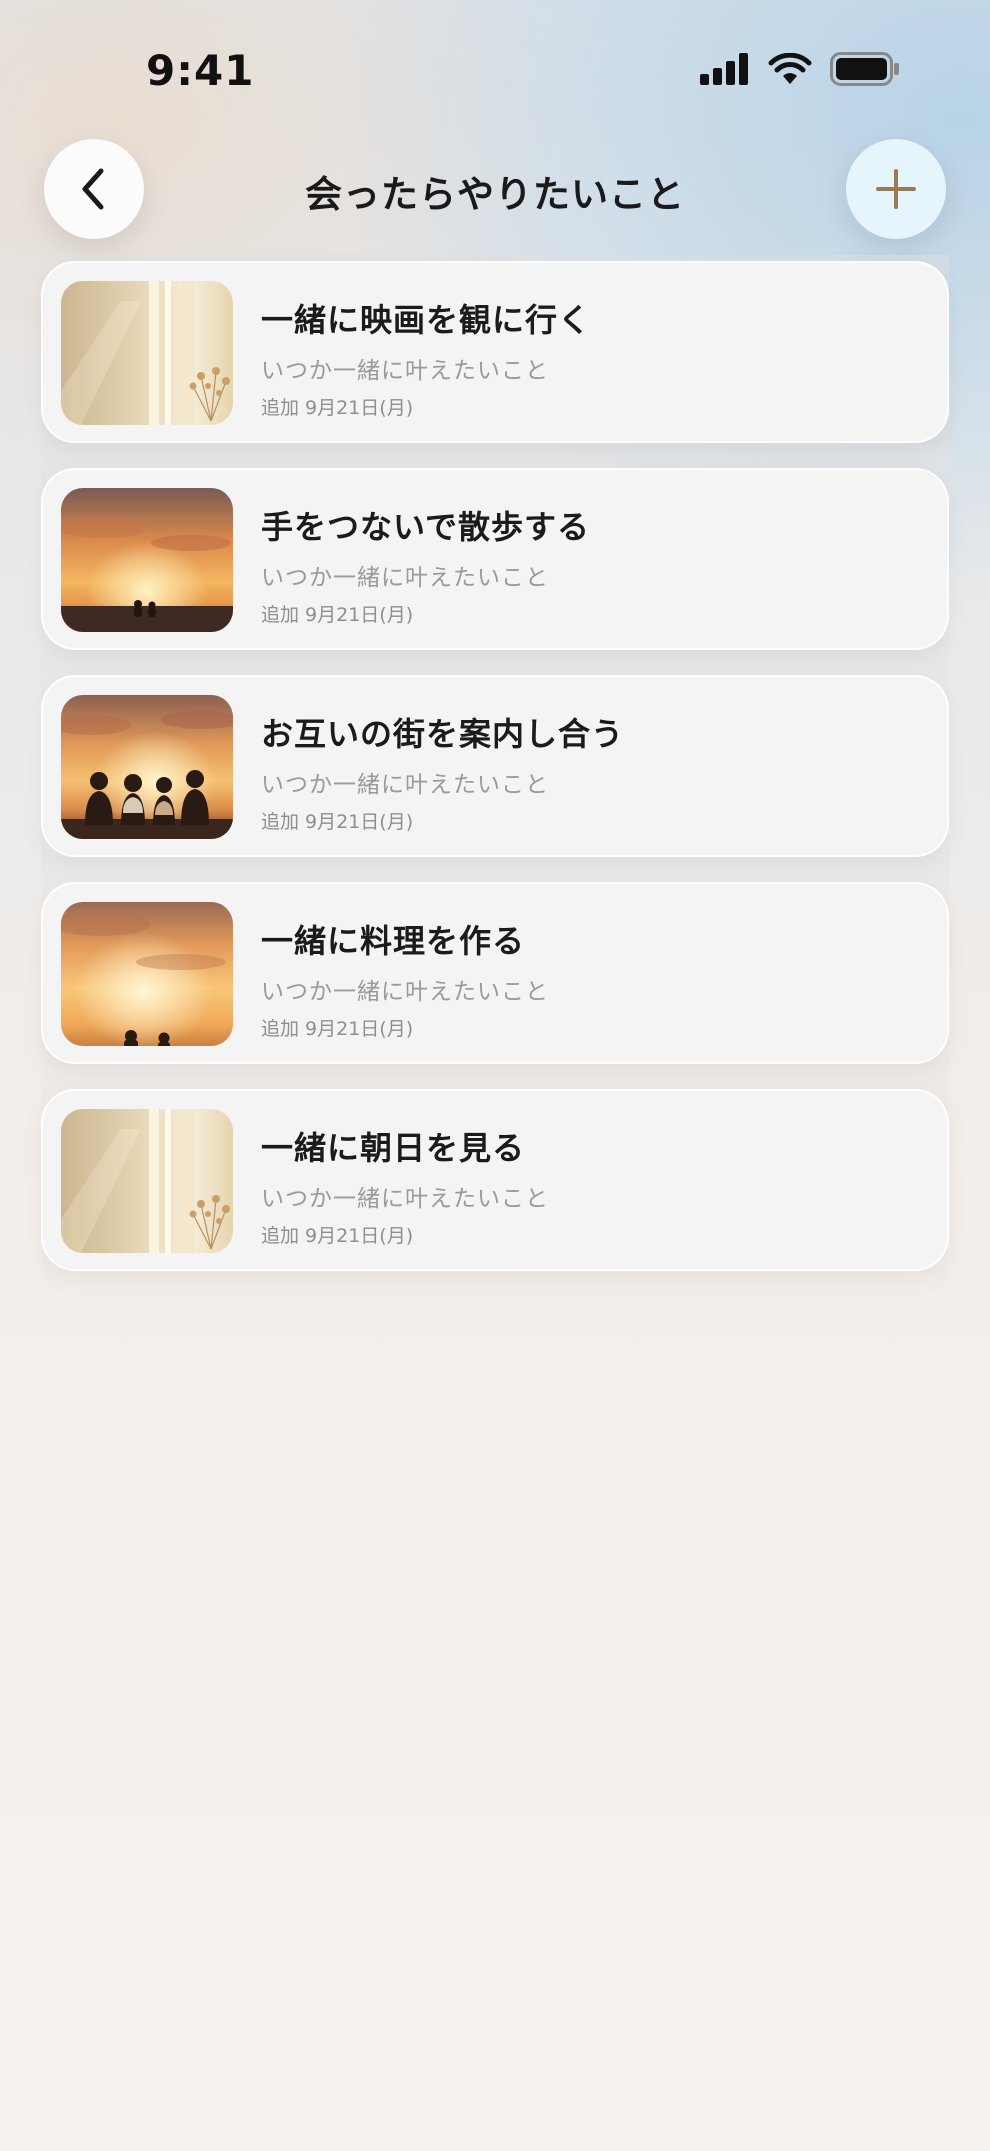 The width and height of the screenshot is (990, 2151). I want to click on status-icons, so click(800, 69).